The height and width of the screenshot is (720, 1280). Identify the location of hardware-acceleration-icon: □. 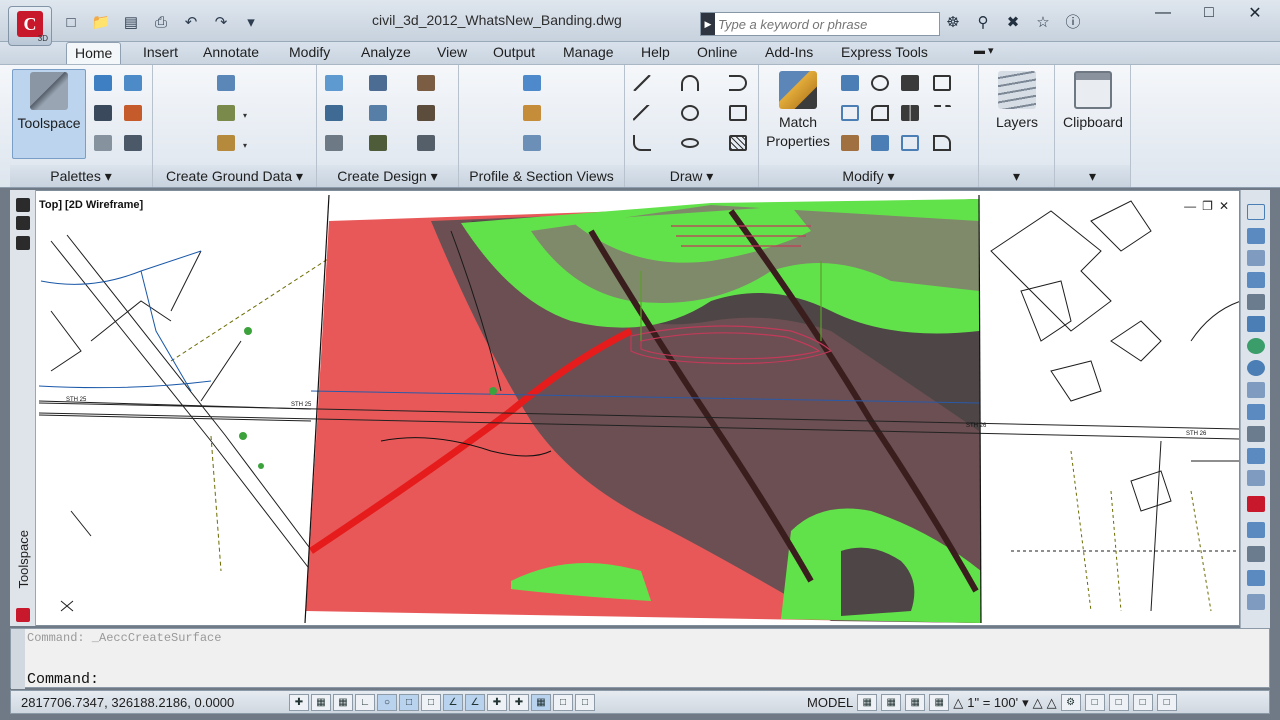
(1142, 702).